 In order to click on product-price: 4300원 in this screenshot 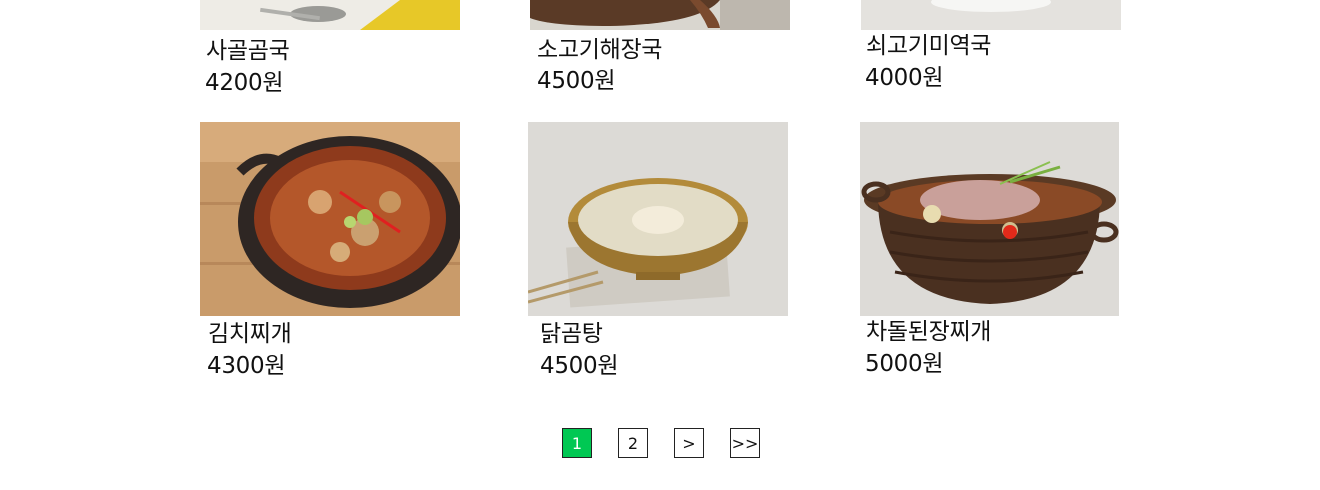, I will do `click(246, 366)`.